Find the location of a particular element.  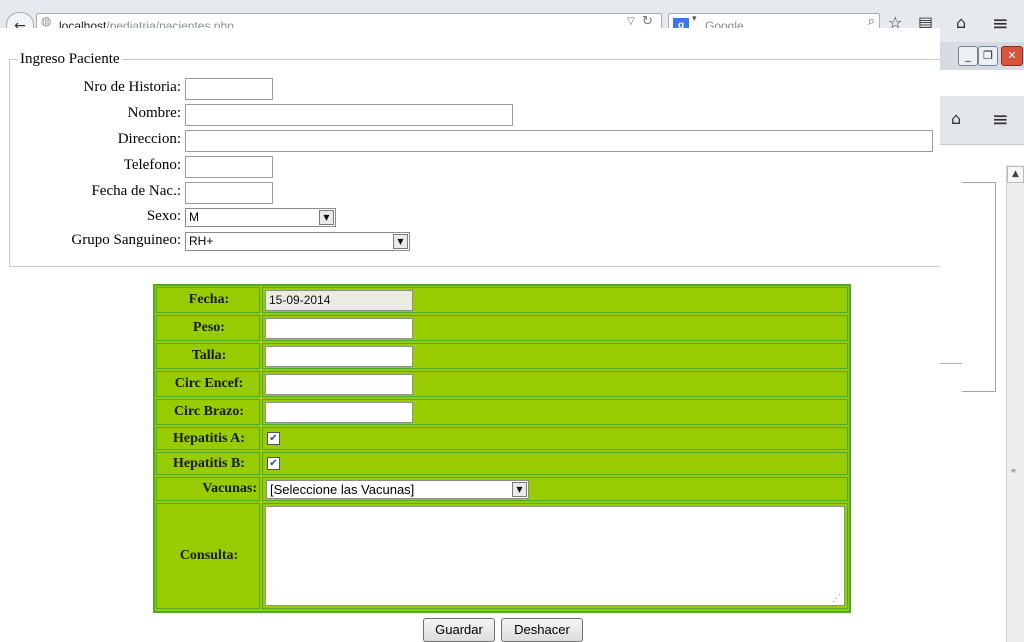

circ-brazo-label-cell: Circ Brazo: is located at coordinates (208, 412).